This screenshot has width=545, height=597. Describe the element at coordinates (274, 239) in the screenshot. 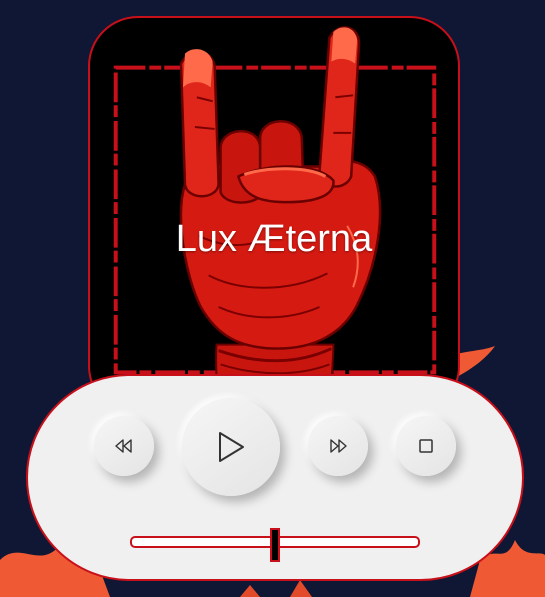

I see `track-title: Lux Æterna` at that location.